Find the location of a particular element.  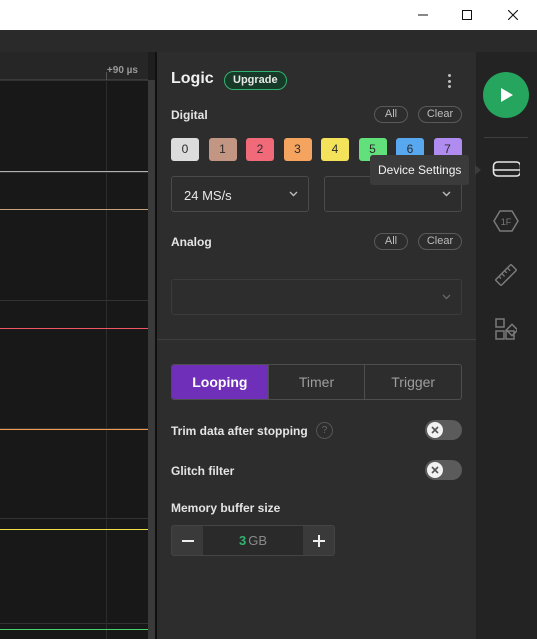

minus-icon is located at coordinates (187, 540).